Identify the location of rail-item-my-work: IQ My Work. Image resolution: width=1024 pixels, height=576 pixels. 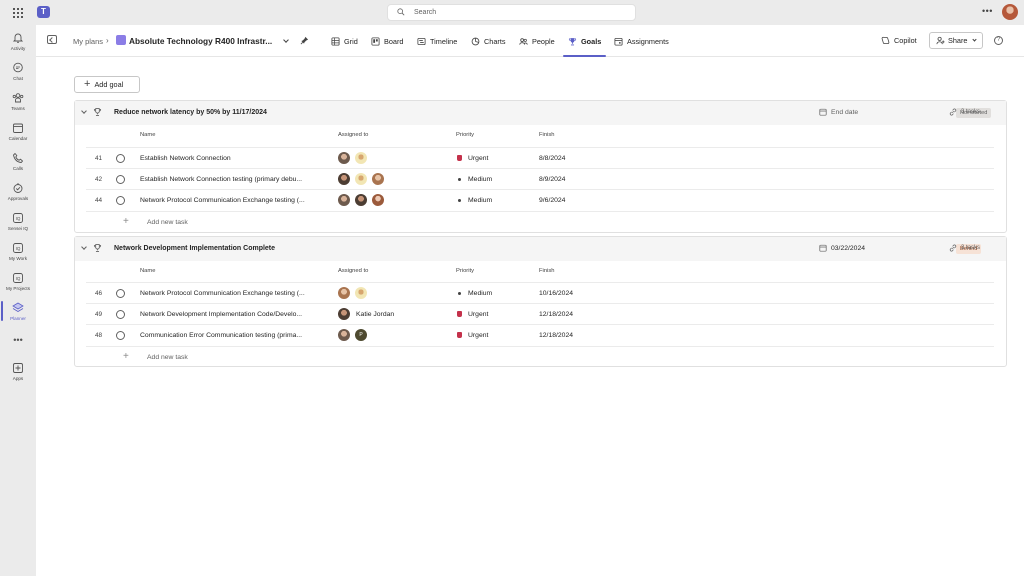
(18, 253).